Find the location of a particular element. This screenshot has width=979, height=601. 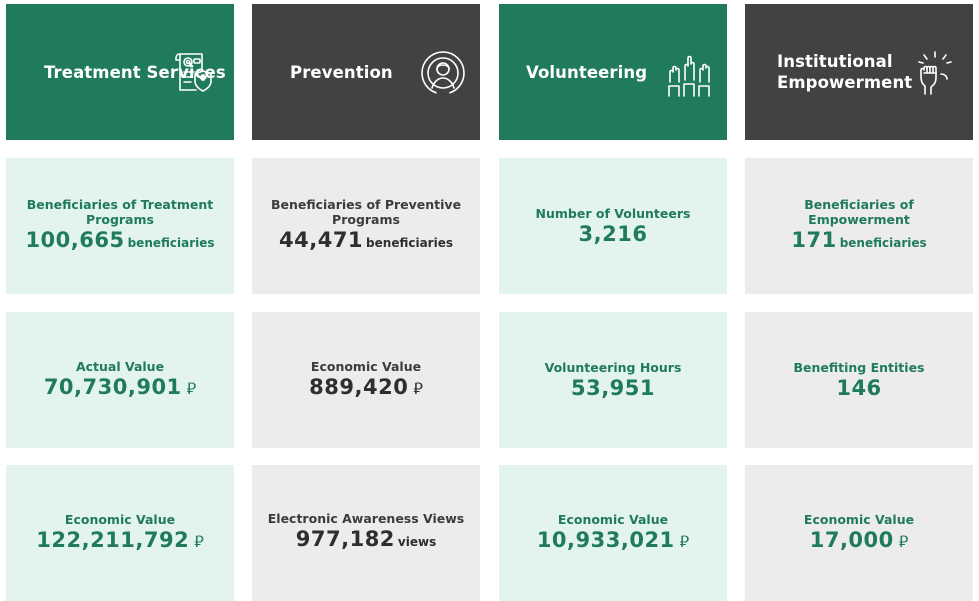

card-value: 977,182 views is located at coordinates (366, 541).